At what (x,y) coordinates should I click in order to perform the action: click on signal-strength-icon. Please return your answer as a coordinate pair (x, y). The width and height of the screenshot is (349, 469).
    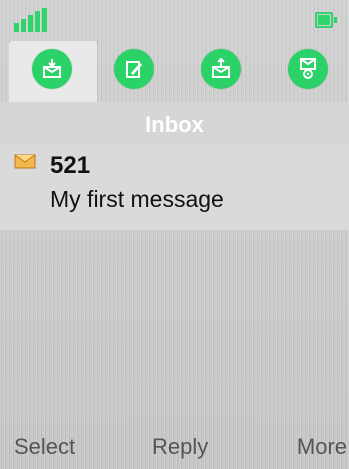
    Looking at the image, I should click on (32, 20).